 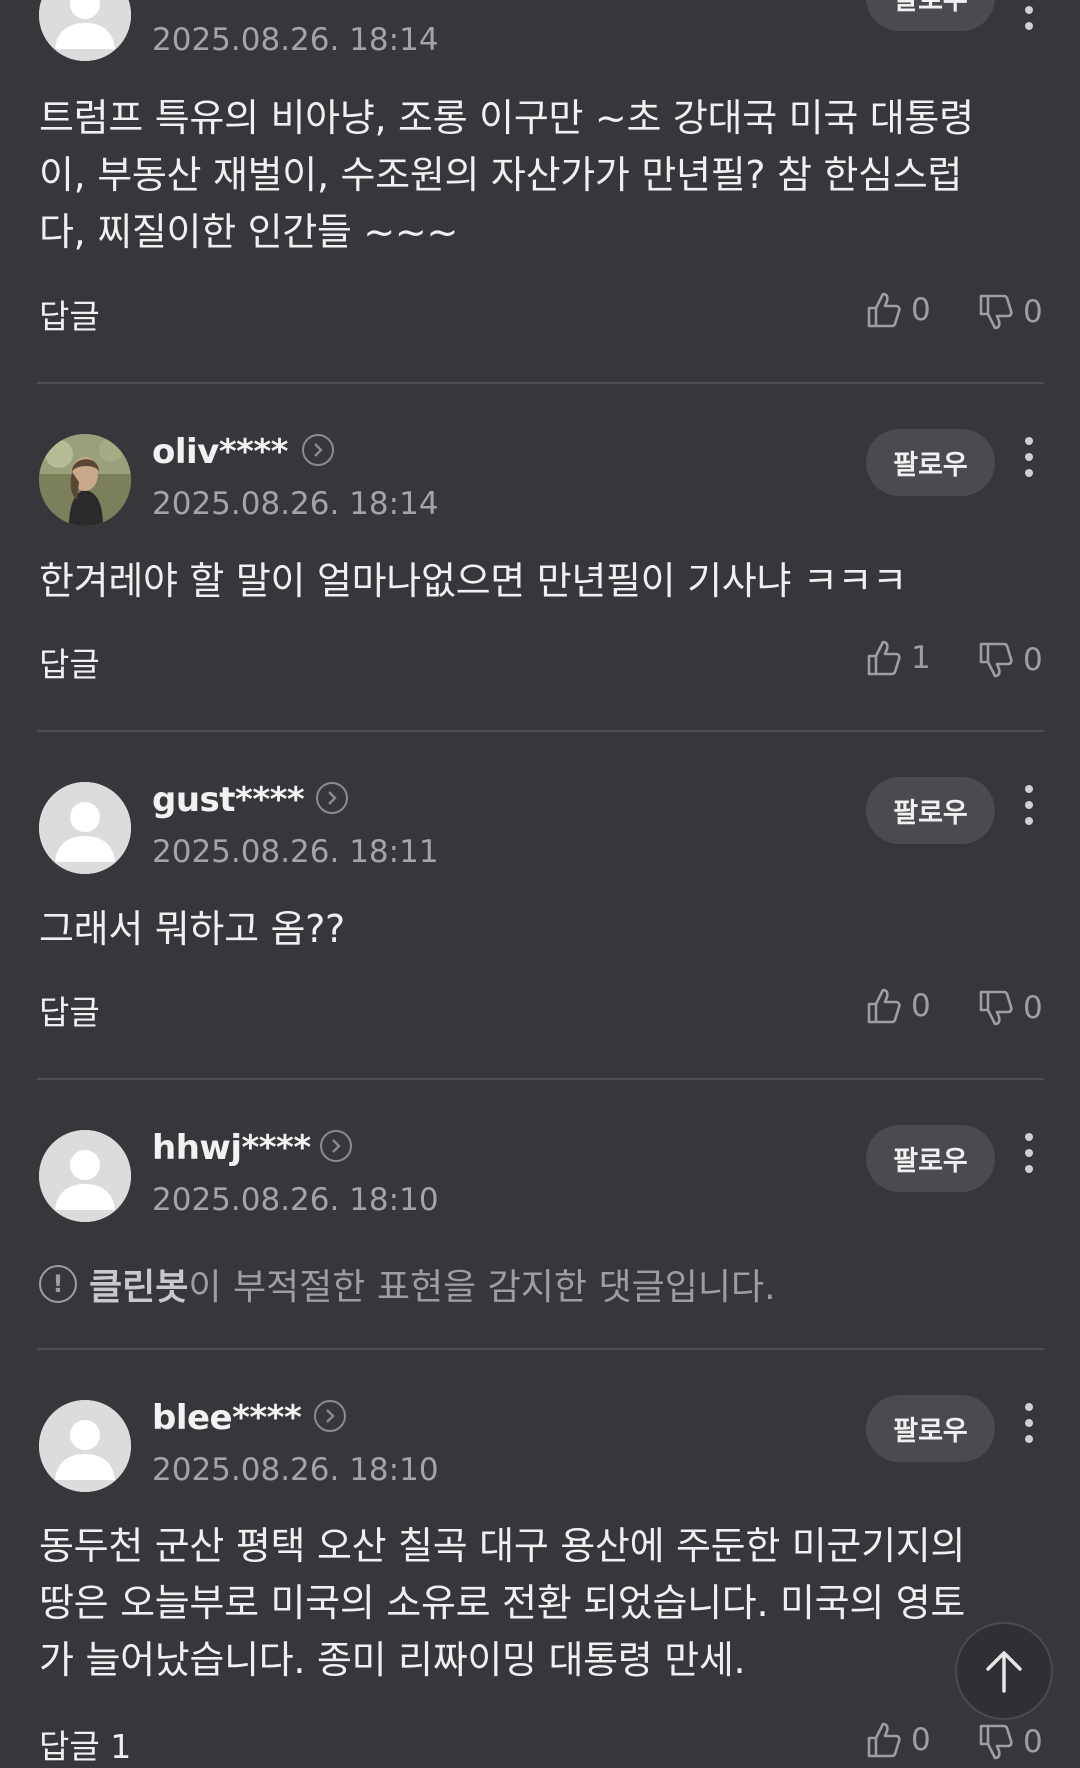 I want to click on comment-date: 2025.08.26. 18:11, so click(x=295, y=852).